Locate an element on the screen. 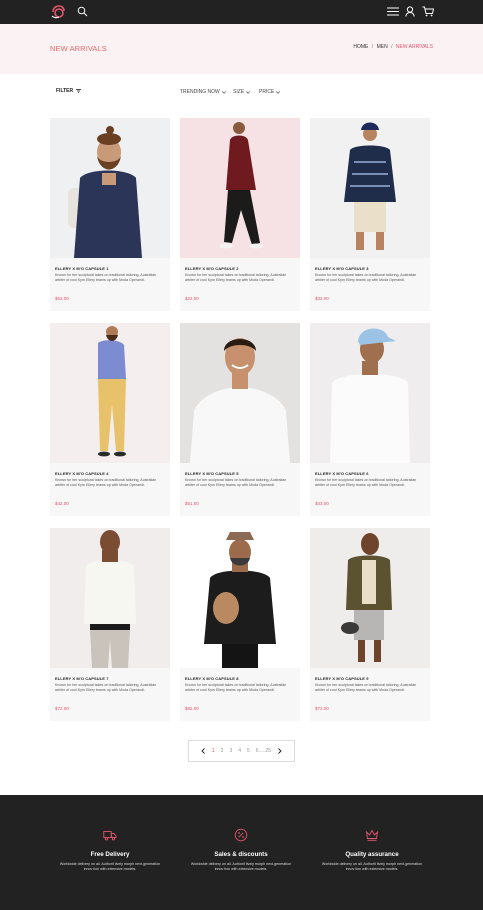  hamburger-menu-icon is located at coordinates (393, 11).